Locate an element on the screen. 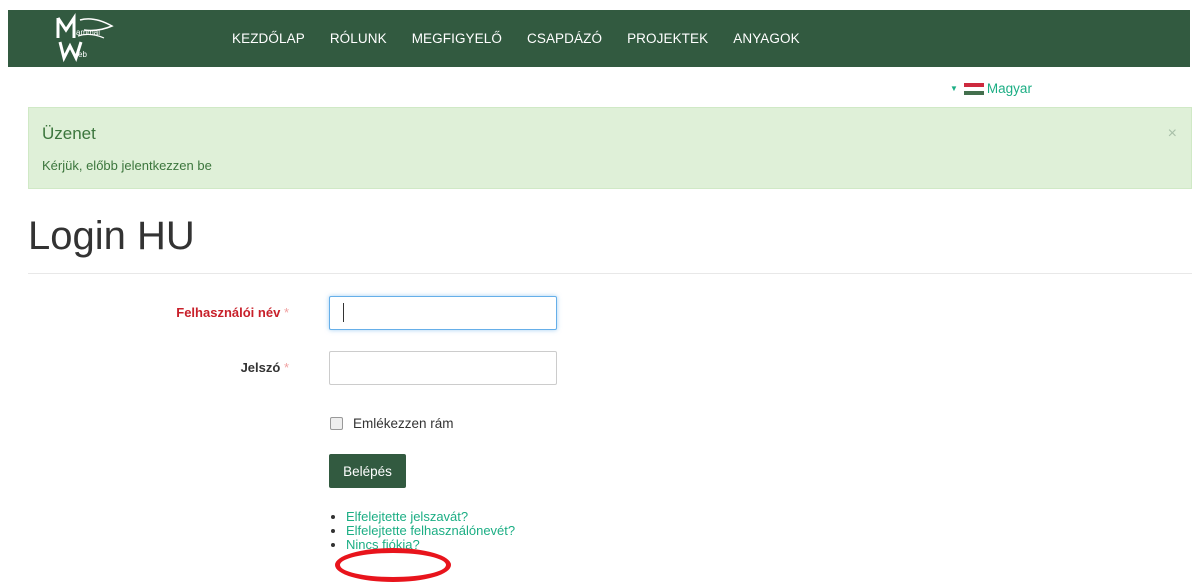  nav-trapper: CSAPDÁZÓ is located at coordinates (564, 38).